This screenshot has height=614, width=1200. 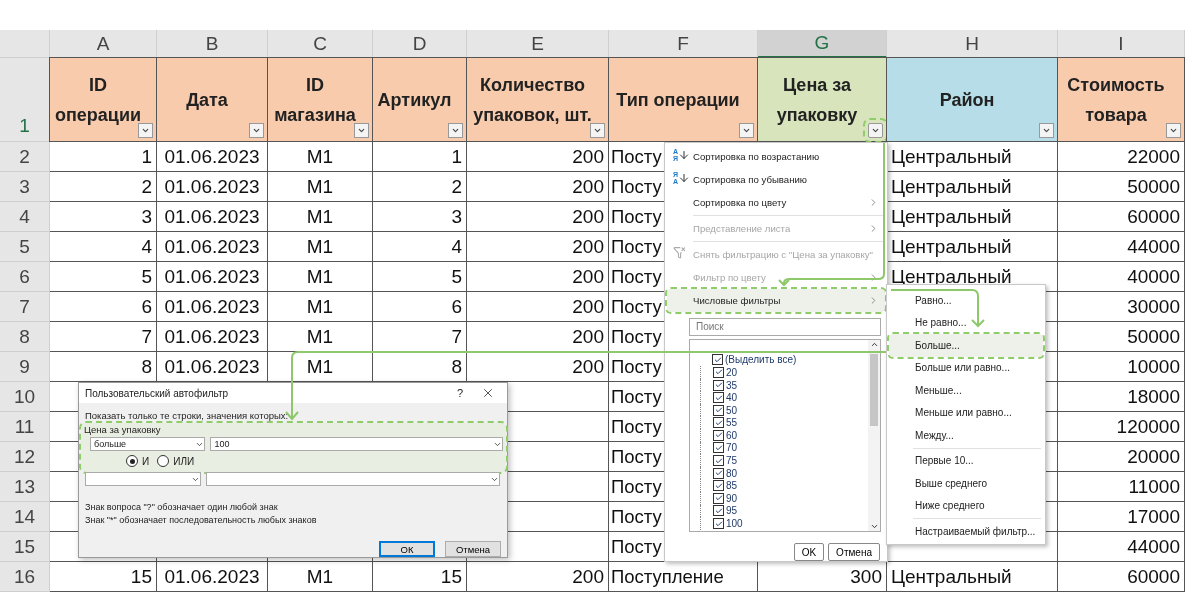 What do you see at coordinates (25, 157) in the screenshot?
I see `row-number: 2` at bounding box center [25, 157].